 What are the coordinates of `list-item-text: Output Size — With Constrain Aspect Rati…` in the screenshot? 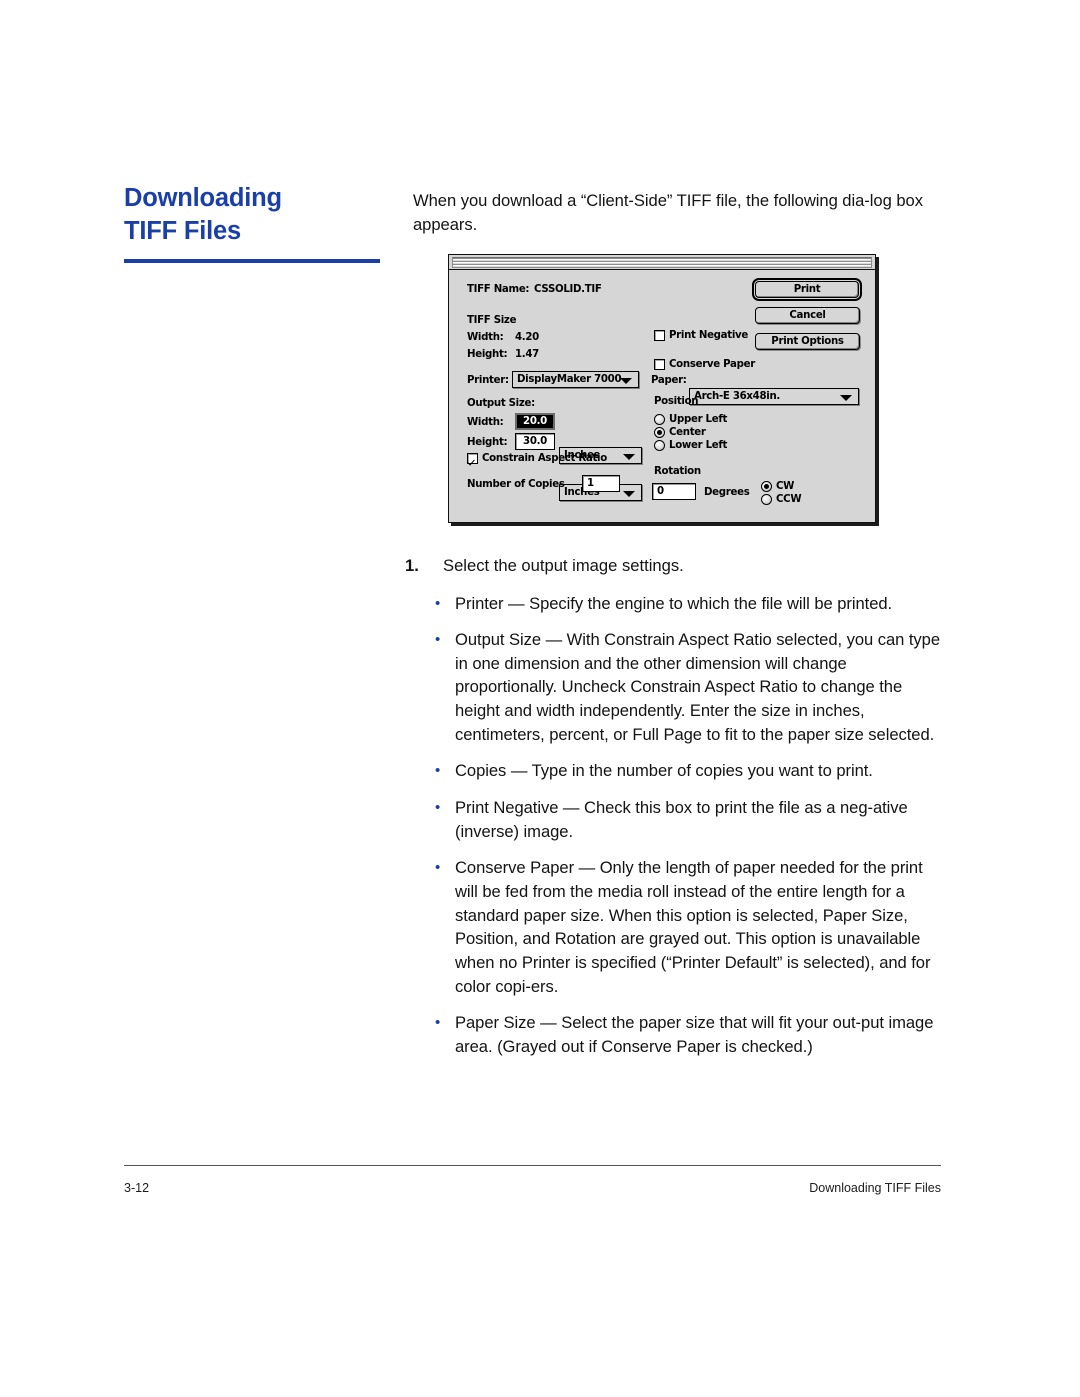 It's located at (697, 687).